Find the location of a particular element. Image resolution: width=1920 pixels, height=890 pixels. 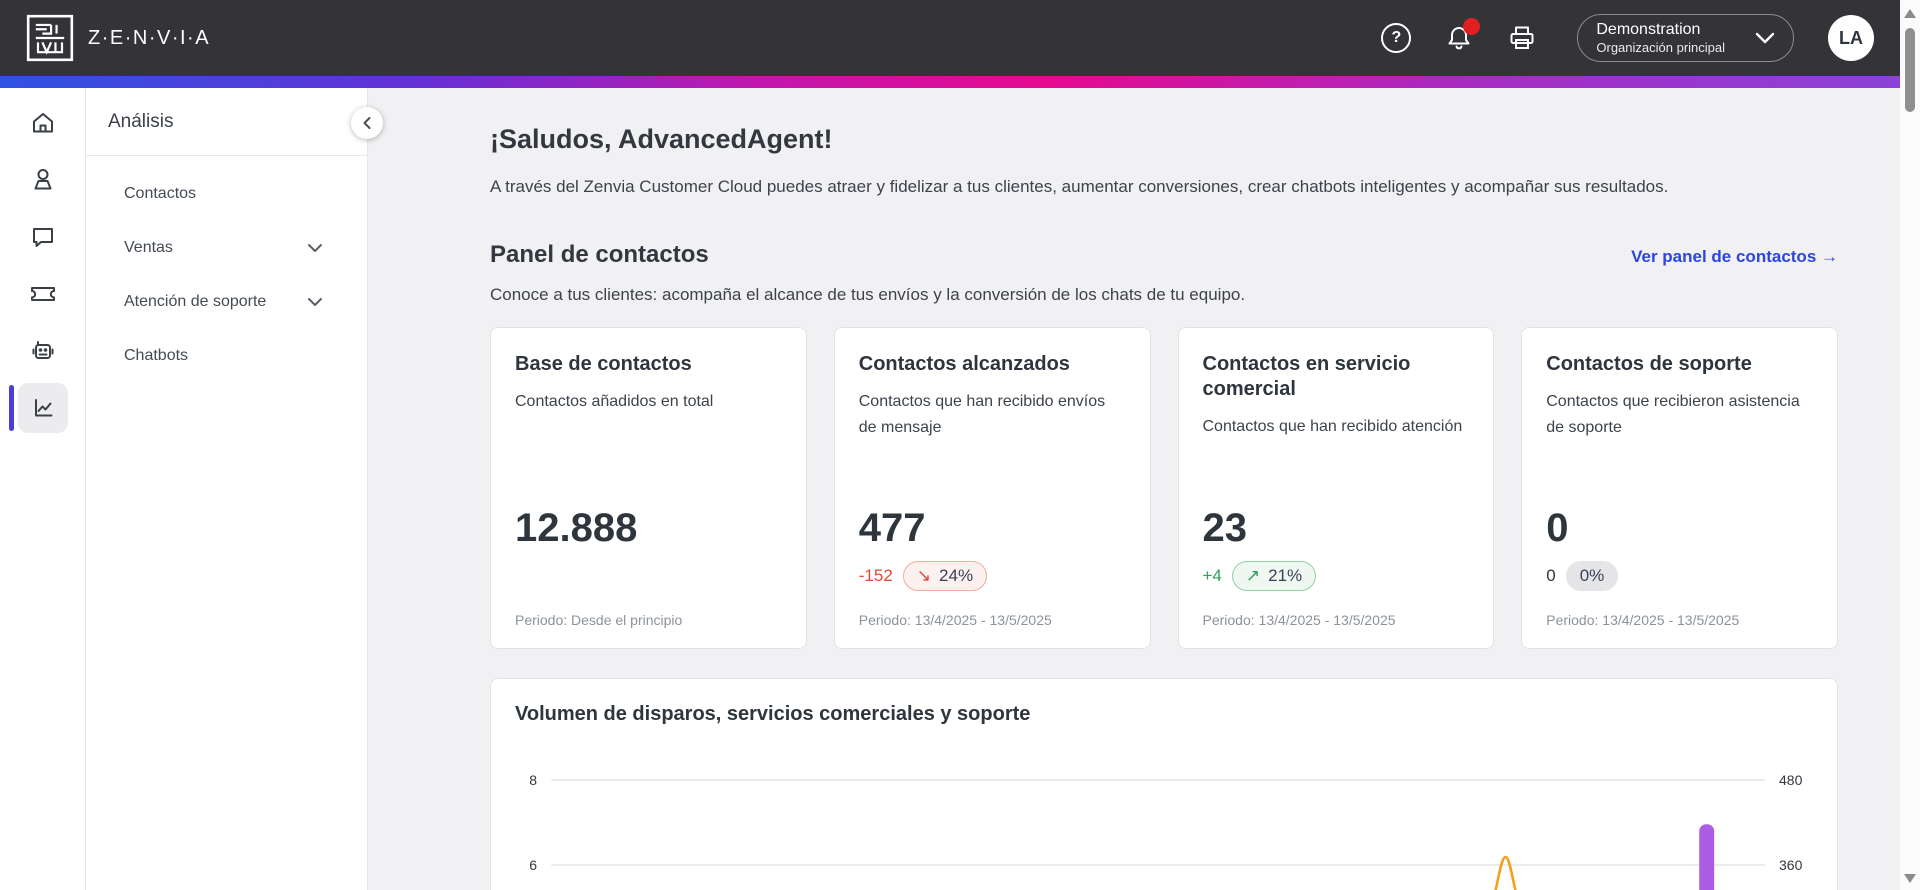

right-axis-tick: 480 is located at coordinates (1791, 780).